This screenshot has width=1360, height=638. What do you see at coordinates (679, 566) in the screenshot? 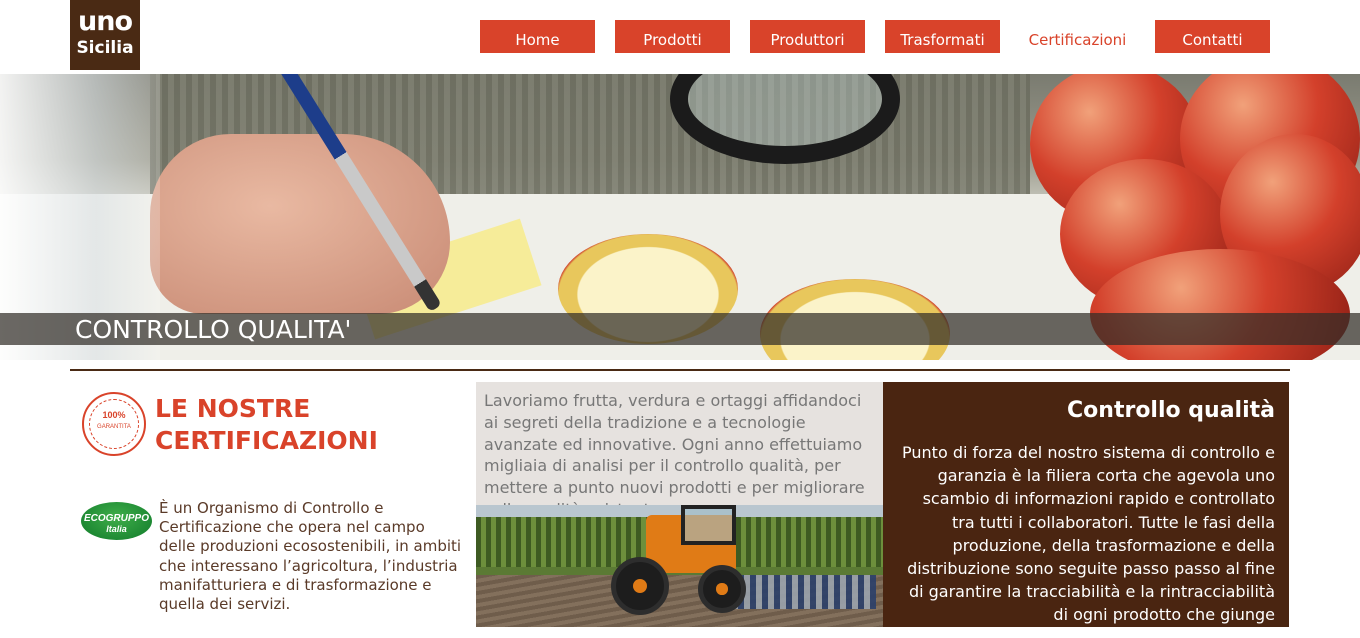
I see `tractor-photo` at bounding box center [679, 566].